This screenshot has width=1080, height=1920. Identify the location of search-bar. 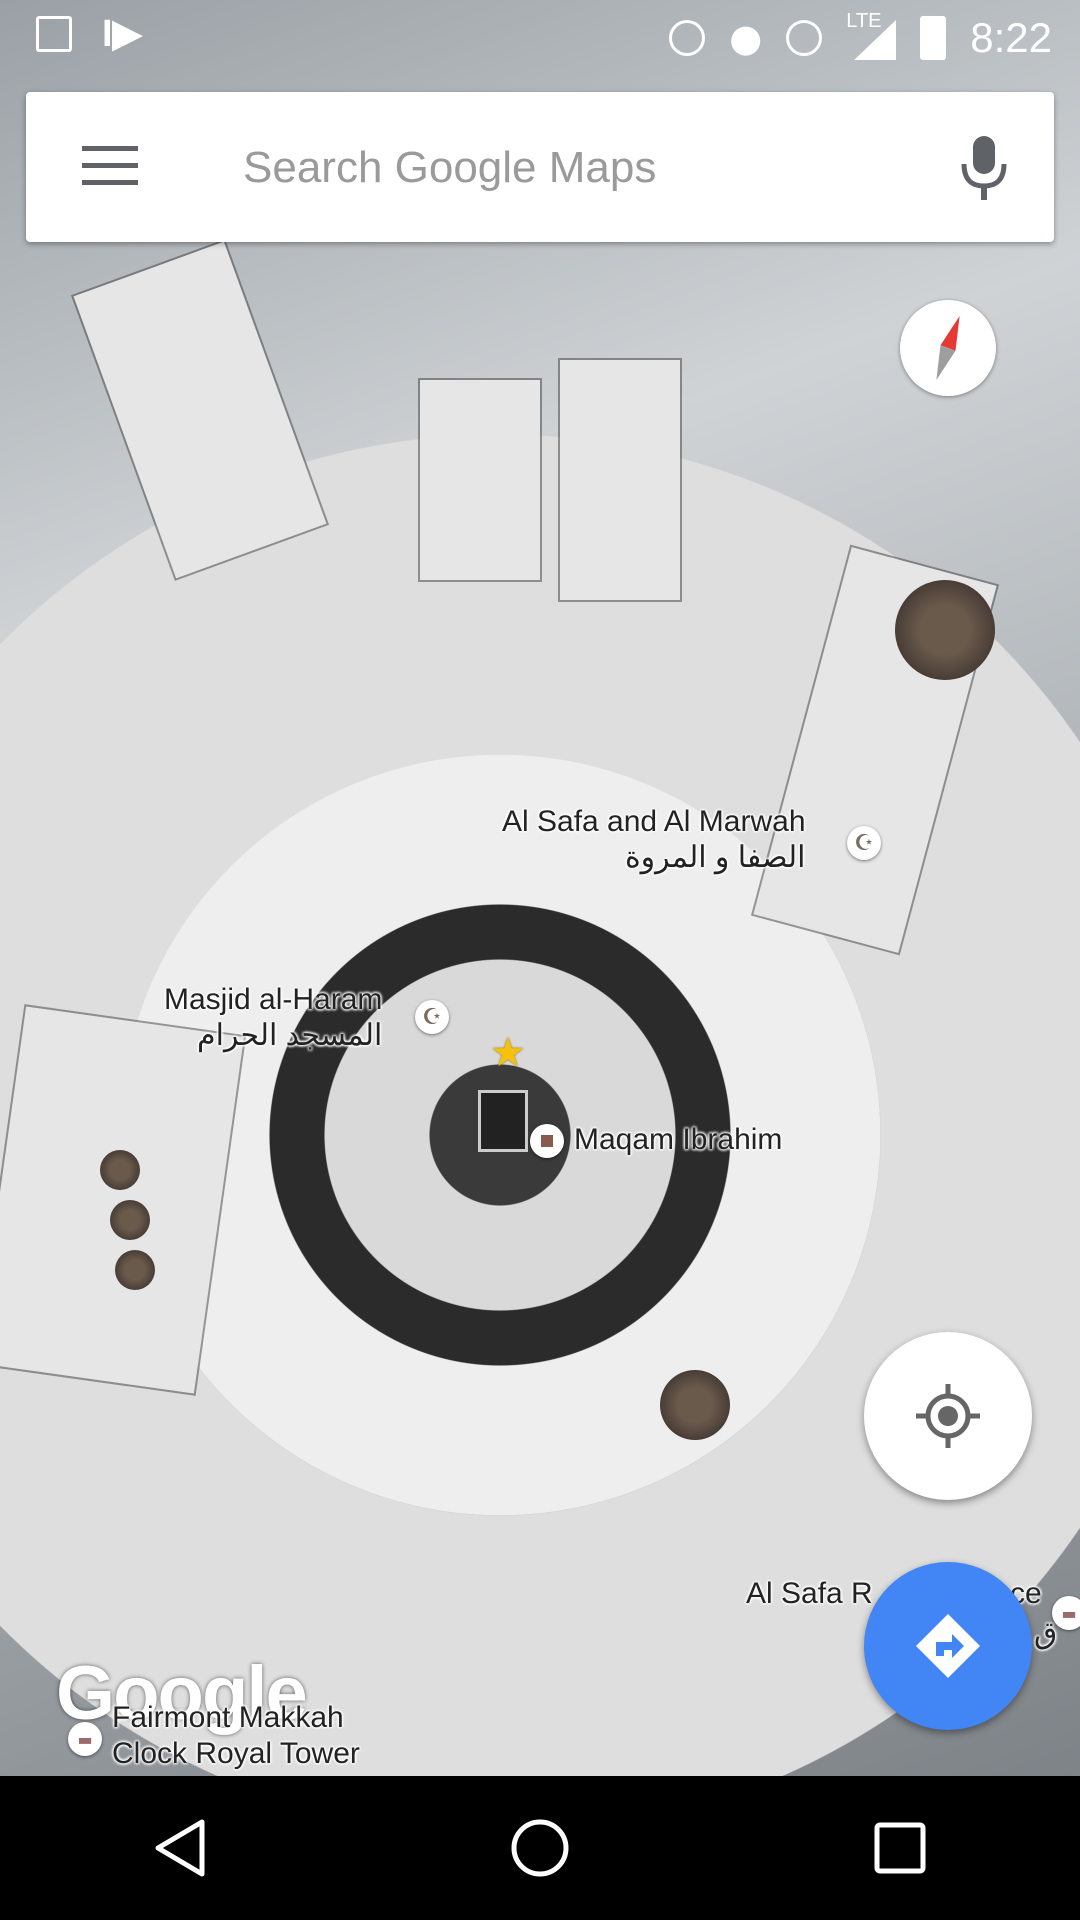
(540, 167).